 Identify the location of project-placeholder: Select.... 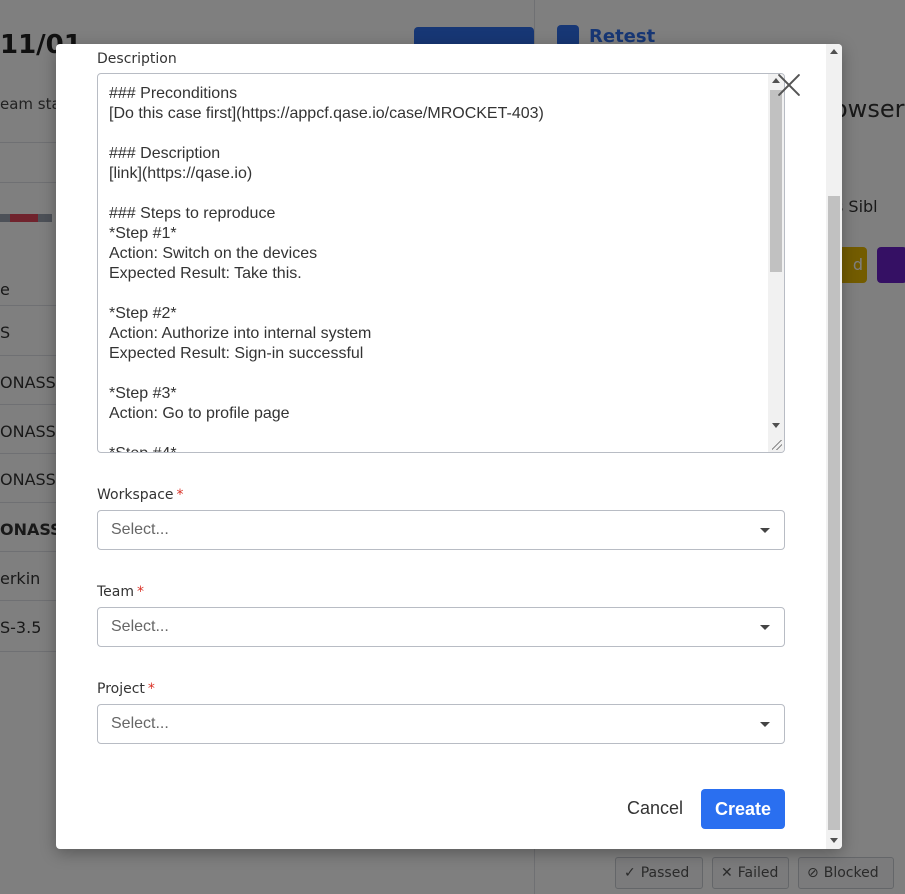
(140, 723).